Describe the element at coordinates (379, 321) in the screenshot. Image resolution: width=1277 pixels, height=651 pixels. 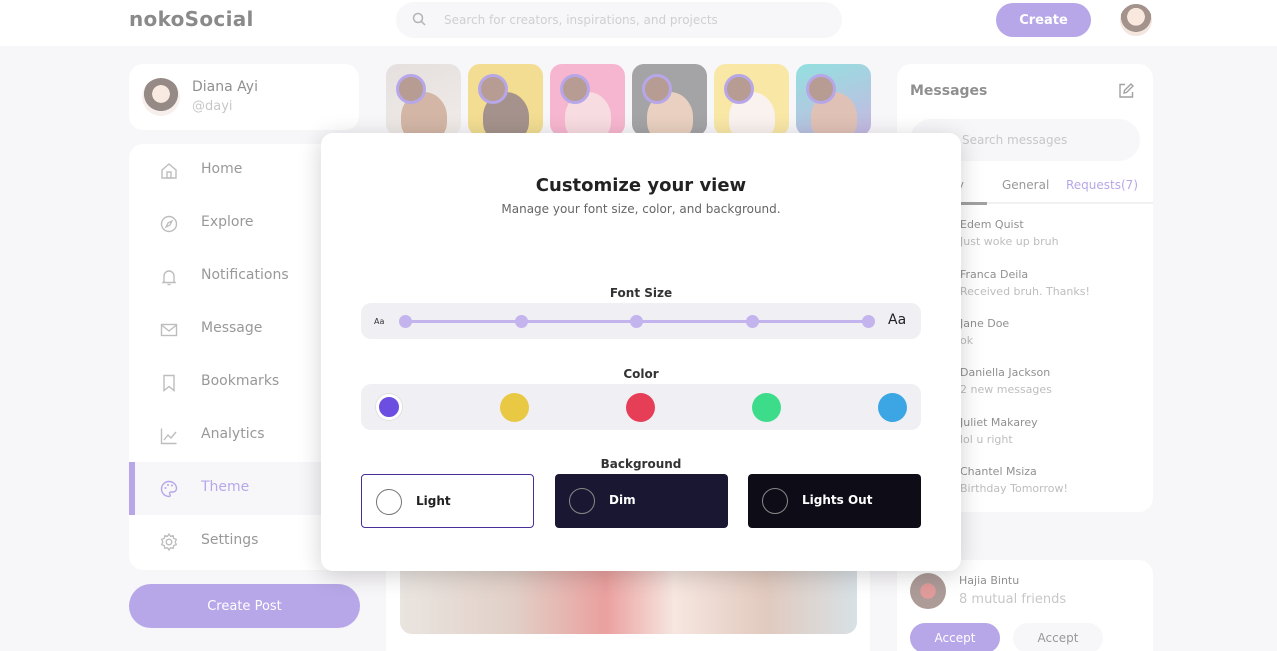
I see `font-size-small: Aa` at that location.